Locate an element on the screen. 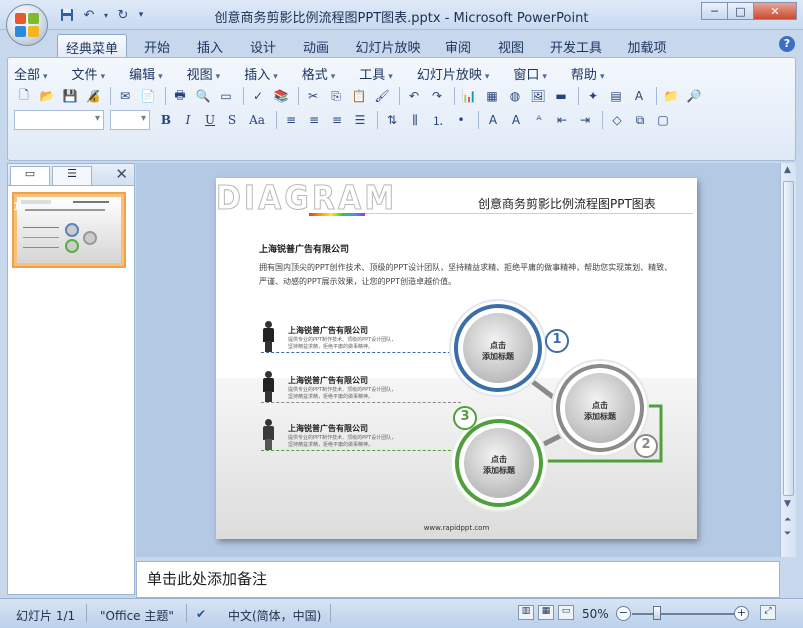 Image resolution: width=803 pixels, height=628 pixels. new-icon: 🗋 is located at coordinates (24, 96).